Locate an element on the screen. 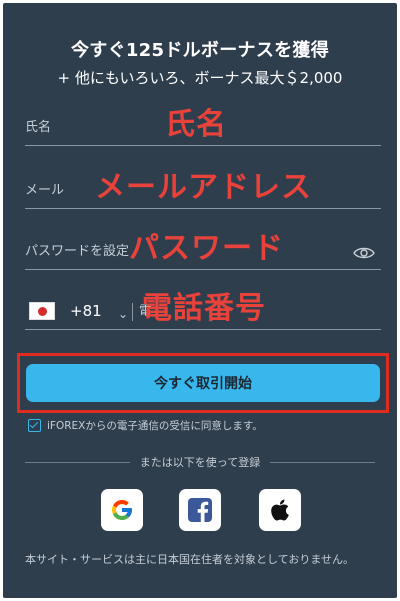 The image size is (400, 601). google-signup-button is located at coordinates (122, 510).